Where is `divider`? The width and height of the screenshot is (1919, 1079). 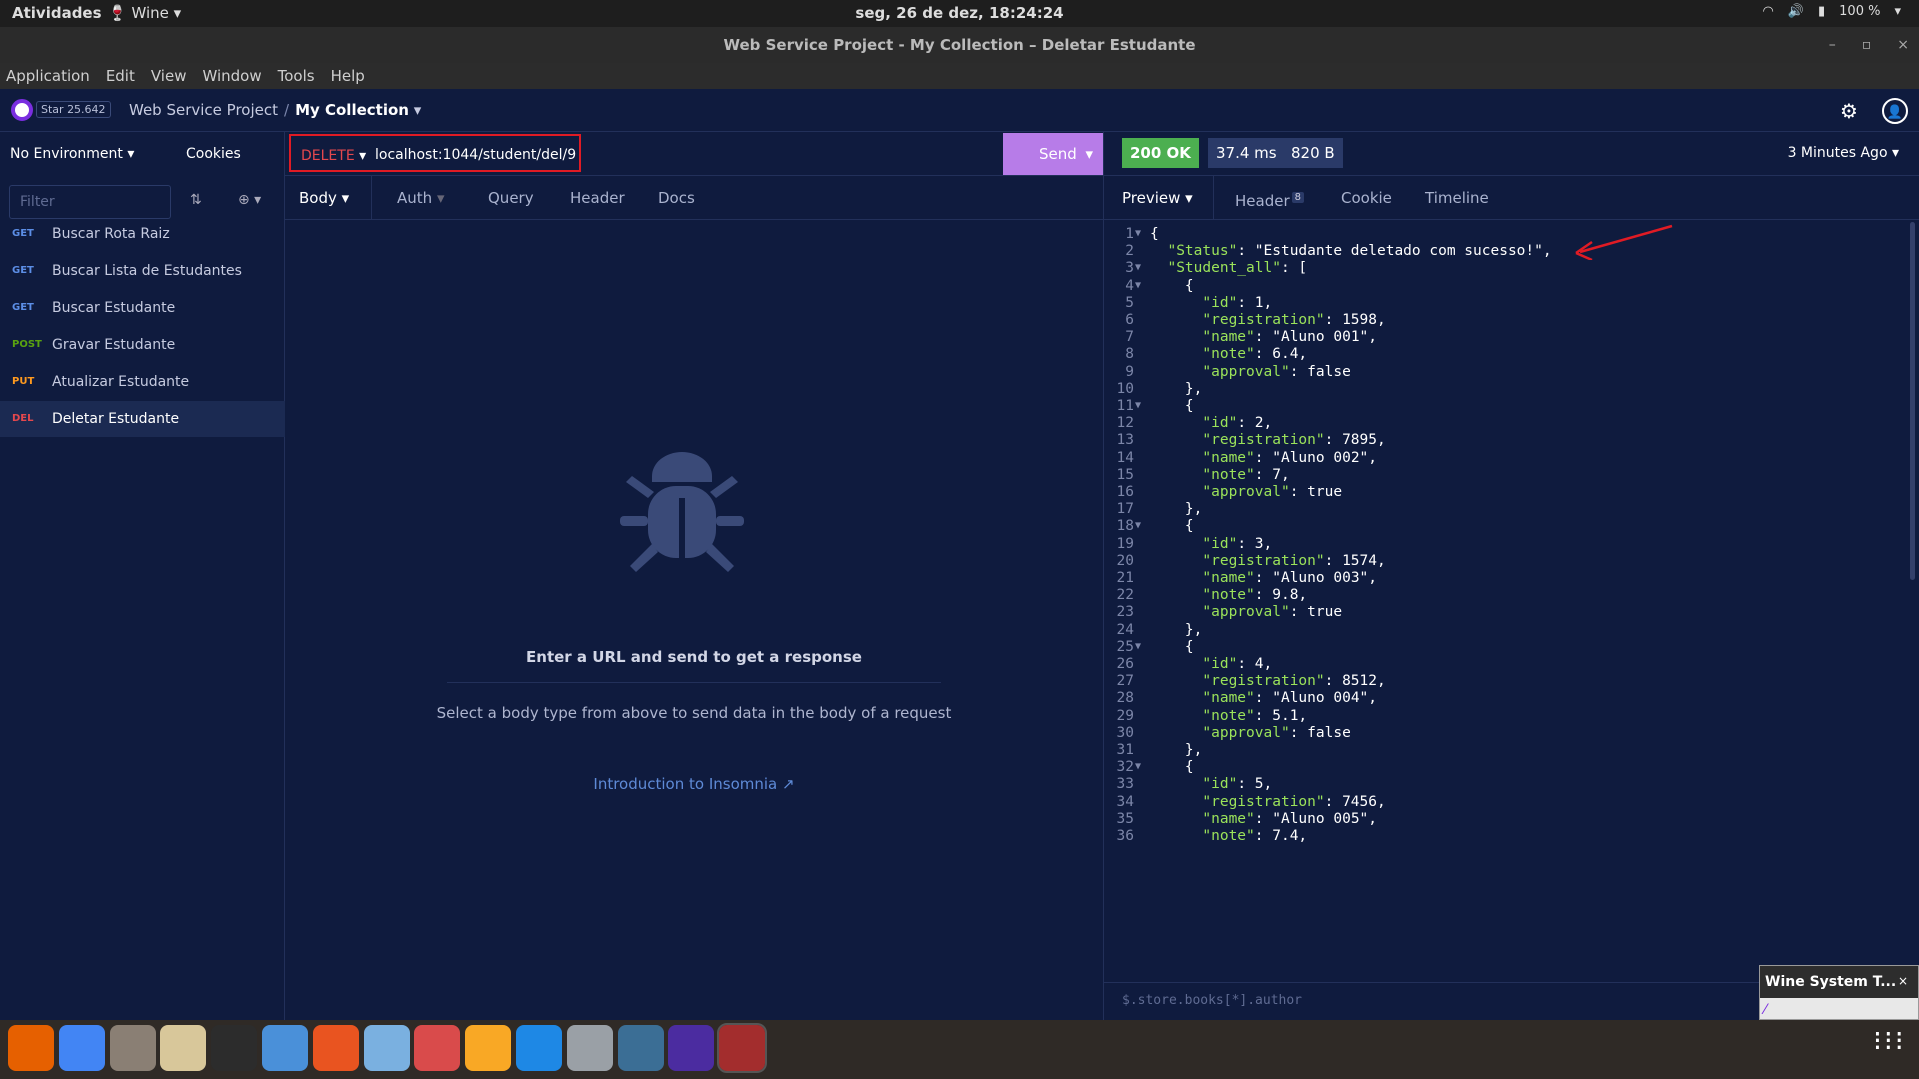 divider is located at coordinates (694, 682).